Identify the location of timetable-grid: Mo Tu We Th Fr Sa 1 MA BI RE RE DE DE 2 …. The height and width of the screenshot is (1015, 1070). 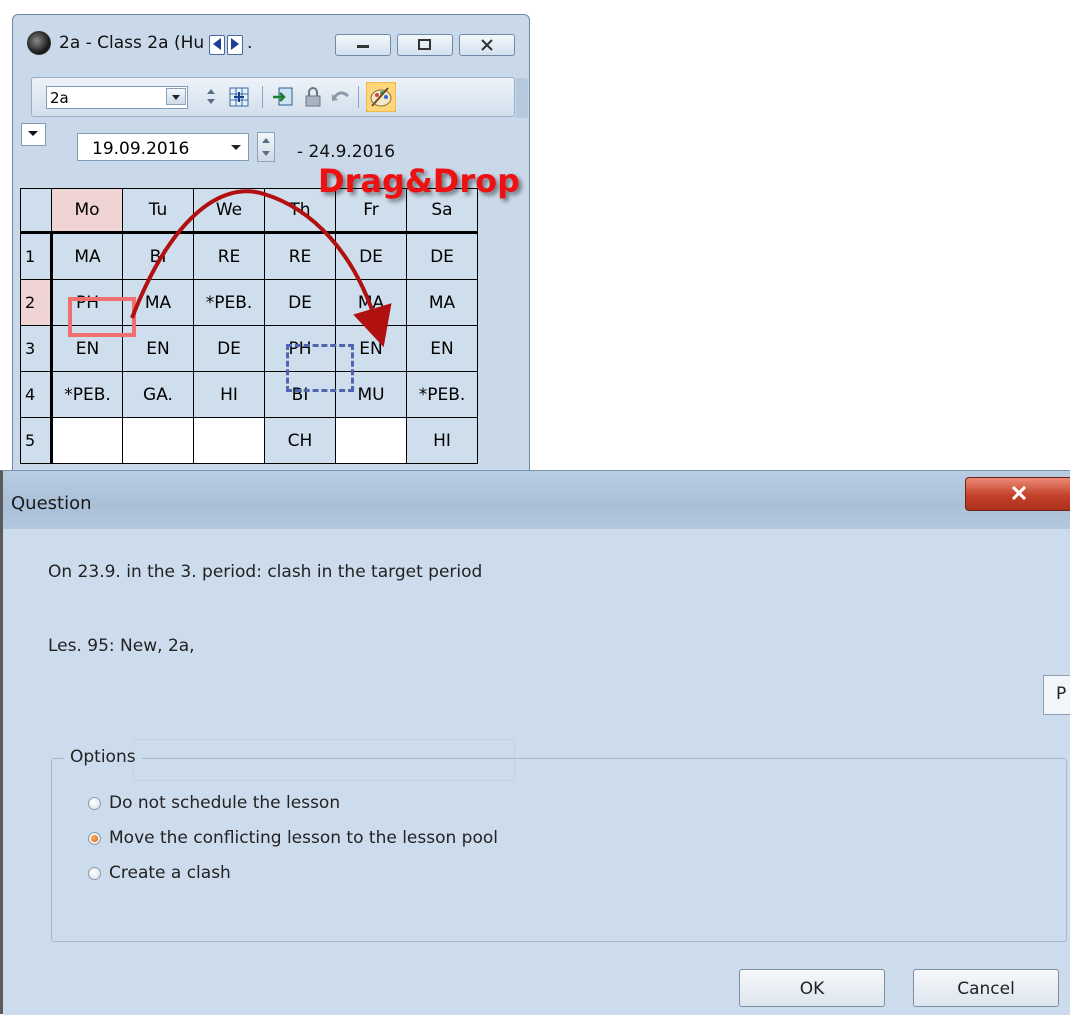
(249, 326).